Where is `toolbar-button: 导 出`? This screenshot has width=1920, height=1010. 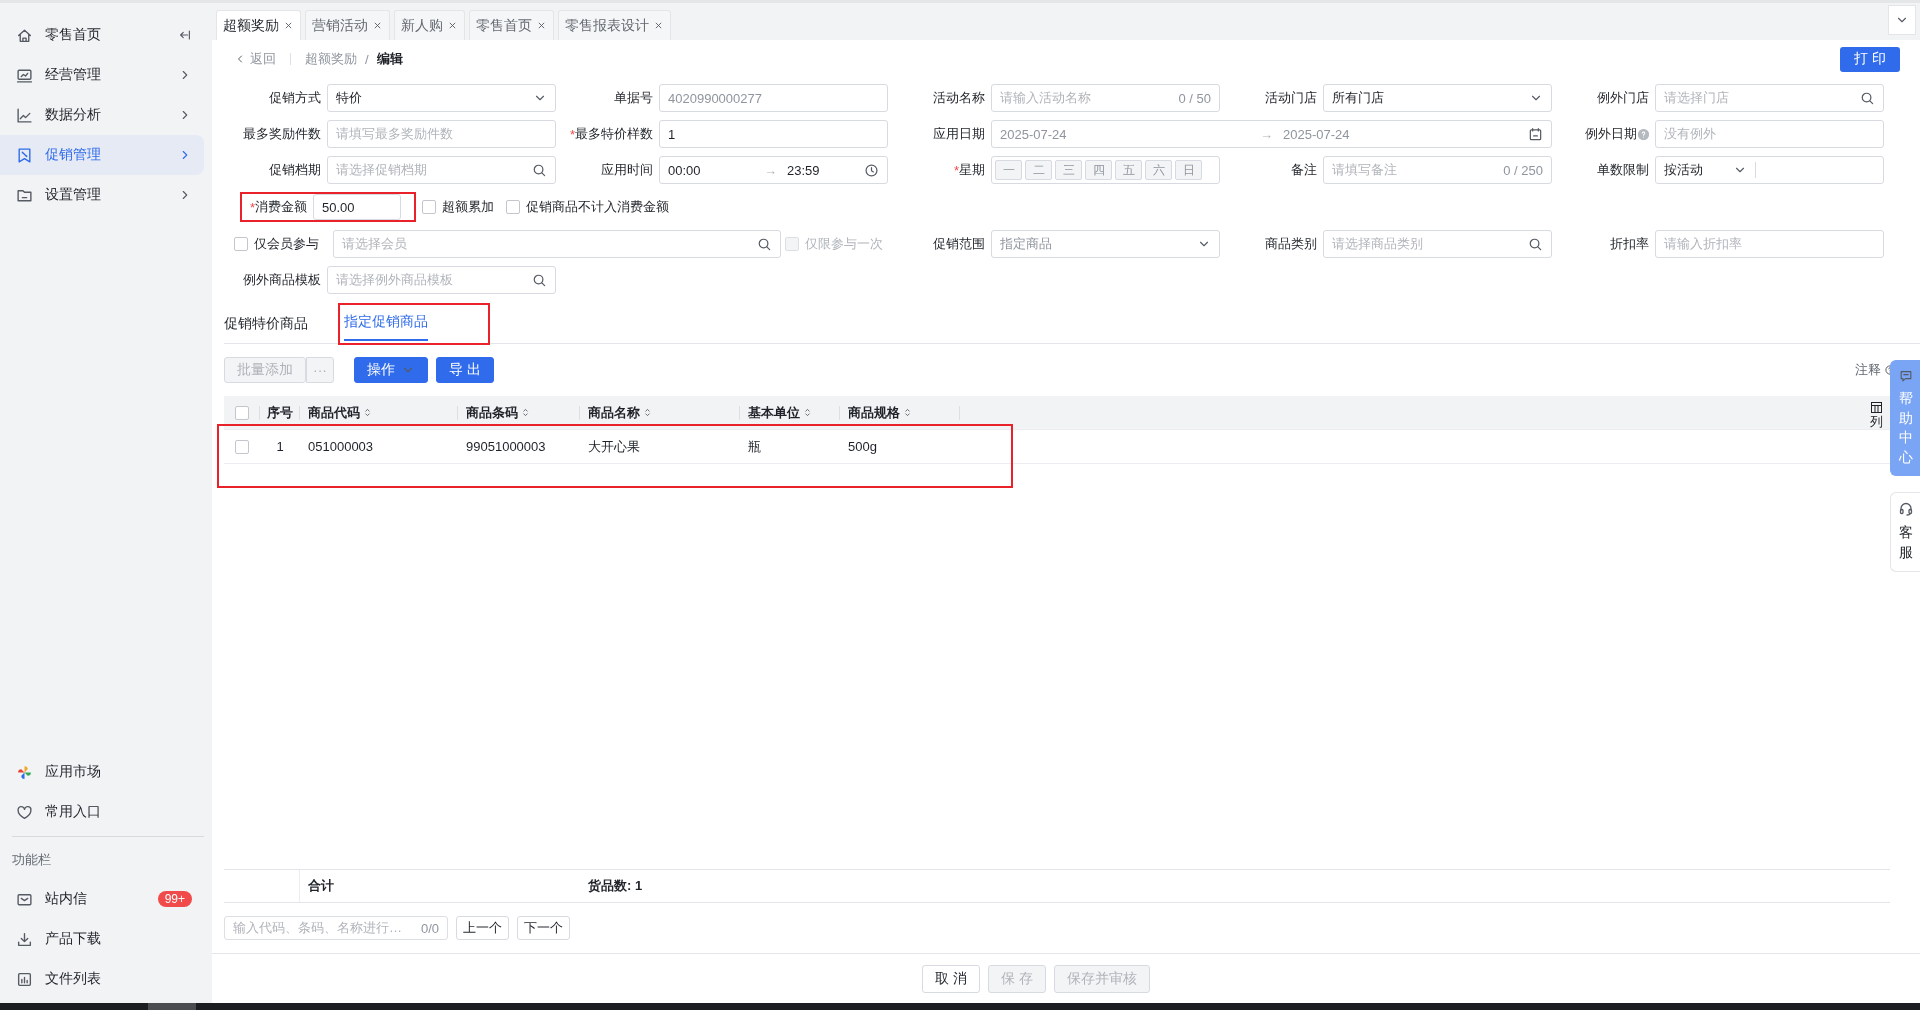
toolbar-button: 导 出 is located at coordinates (465, 370).